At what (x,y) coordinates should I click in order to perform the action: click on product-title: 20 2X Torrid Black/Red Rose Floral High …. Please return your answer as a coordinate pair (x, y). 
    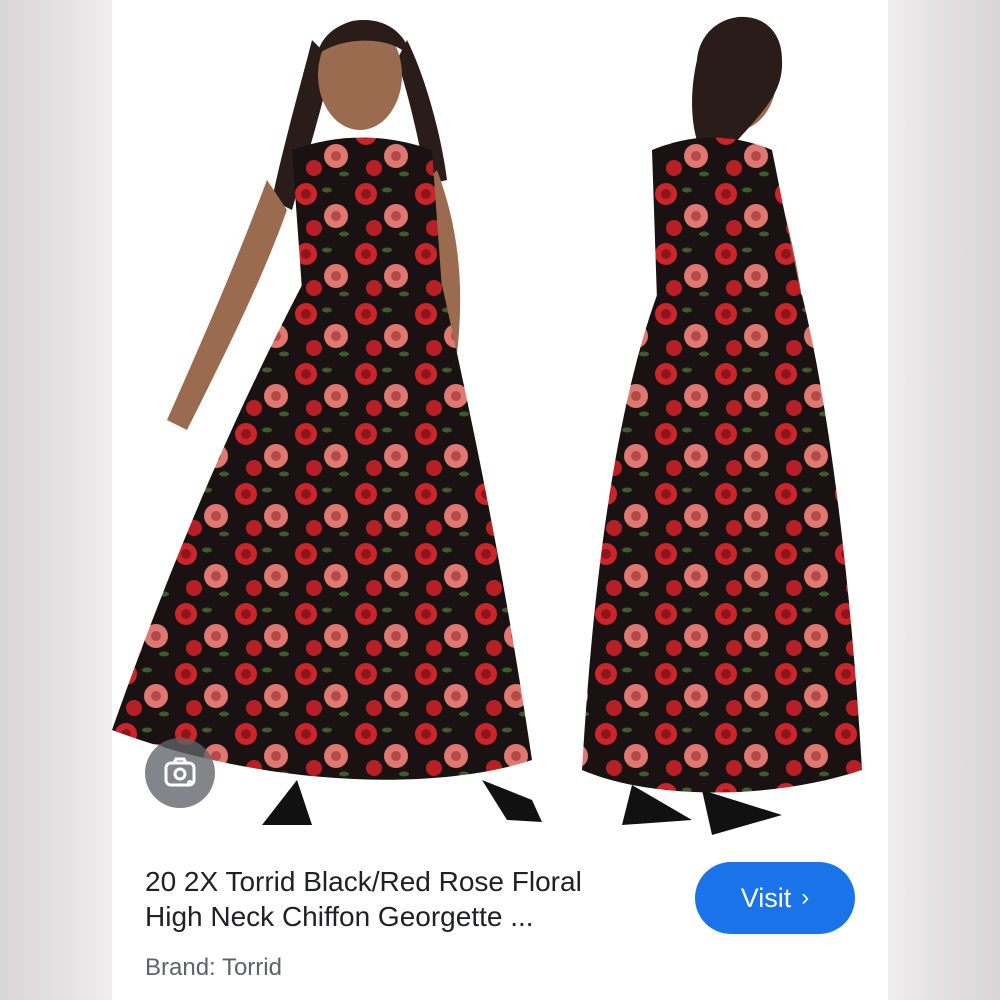
    Looking at the image, I should click on (410, 899).